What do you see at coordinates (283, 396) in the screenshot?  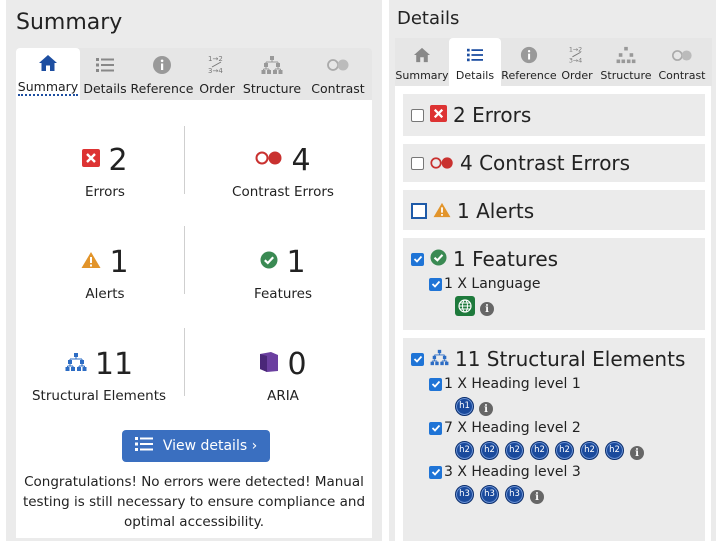 I see `aria-label: ARIA` at bounding box center [283, 396].